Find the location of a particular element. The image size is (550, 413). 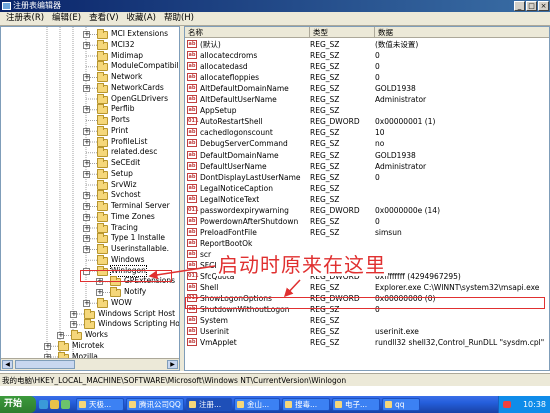

value-row: ab allocatefloppies REG_SZ 0 is located at coordinates (367, 77).